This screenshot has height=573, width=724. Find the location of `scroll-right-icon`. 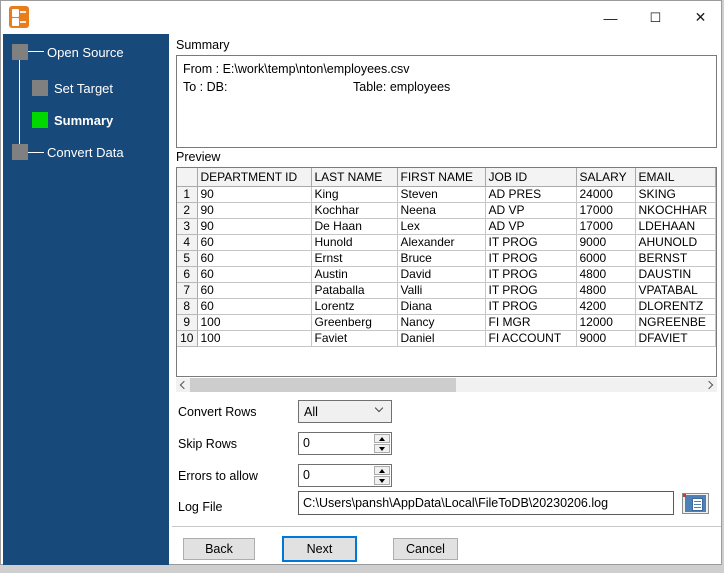

scroll-right-icon is located at coordinates (710, 385).